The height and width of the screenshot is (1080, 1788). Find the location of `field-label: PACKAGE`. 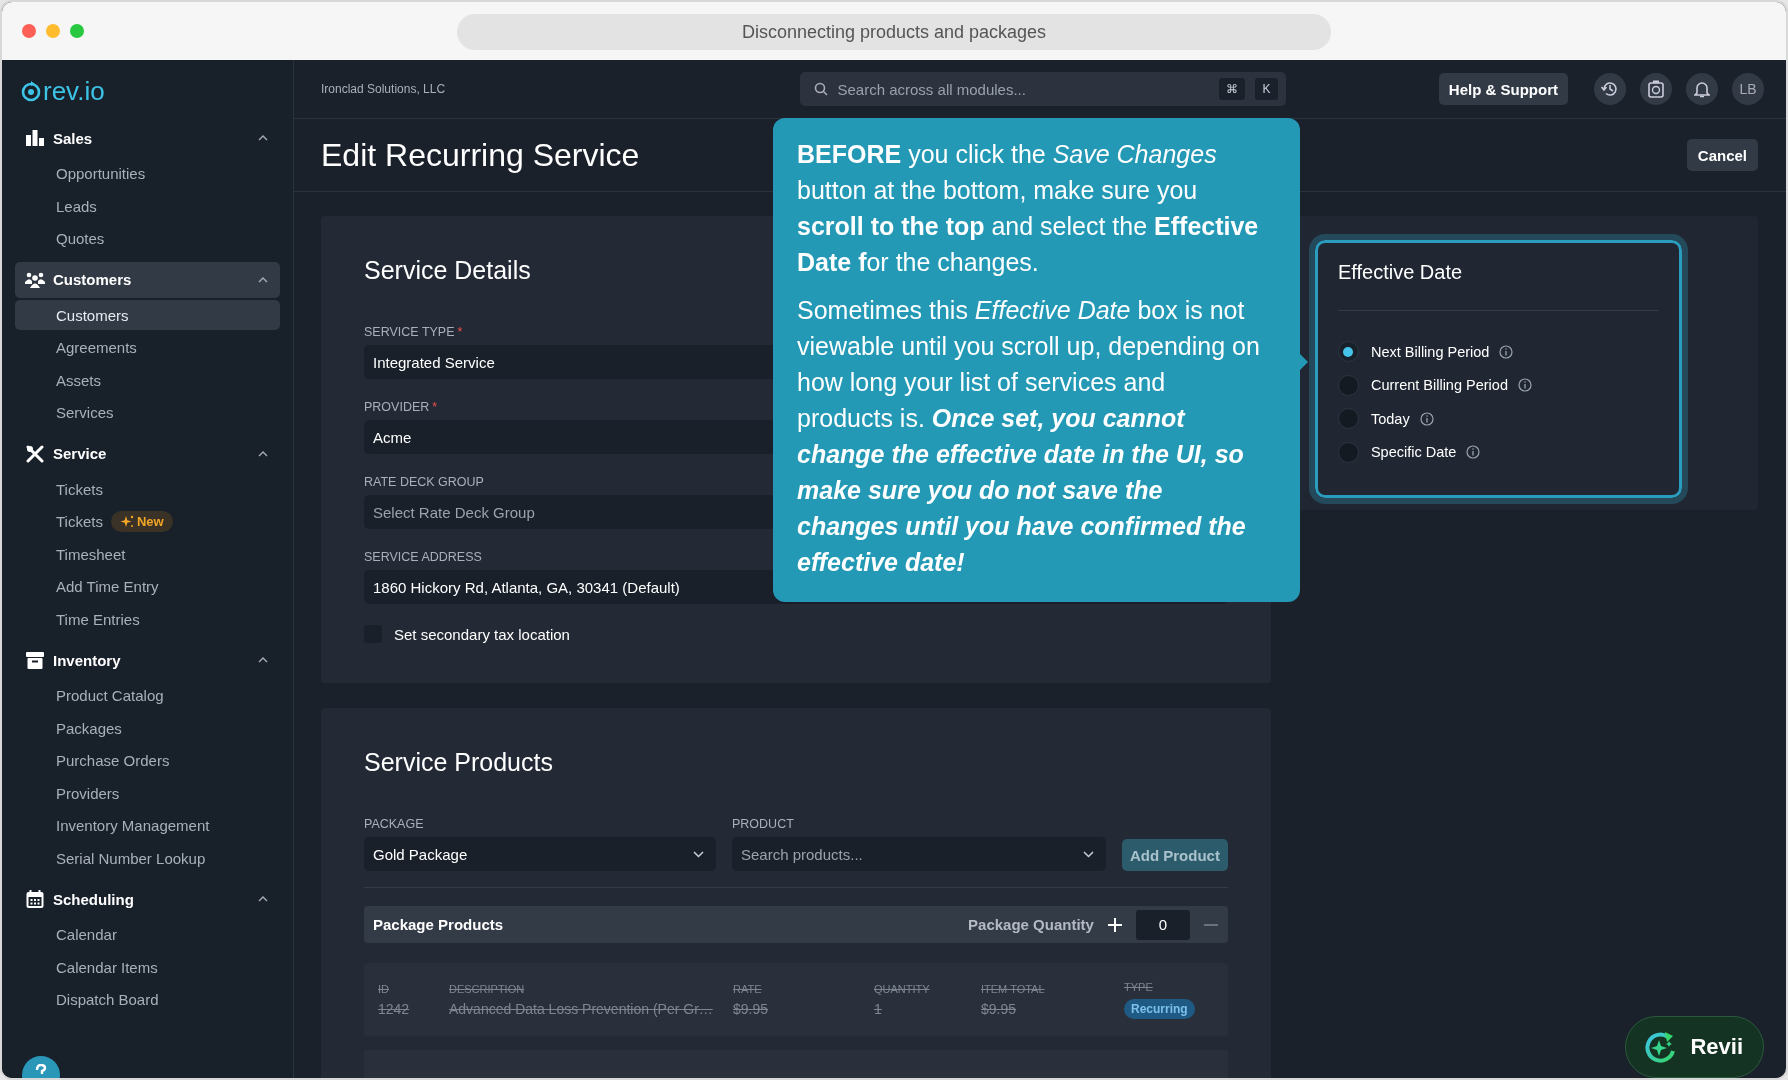

field-label: PACKAGE is located at coordinates (394, 824).